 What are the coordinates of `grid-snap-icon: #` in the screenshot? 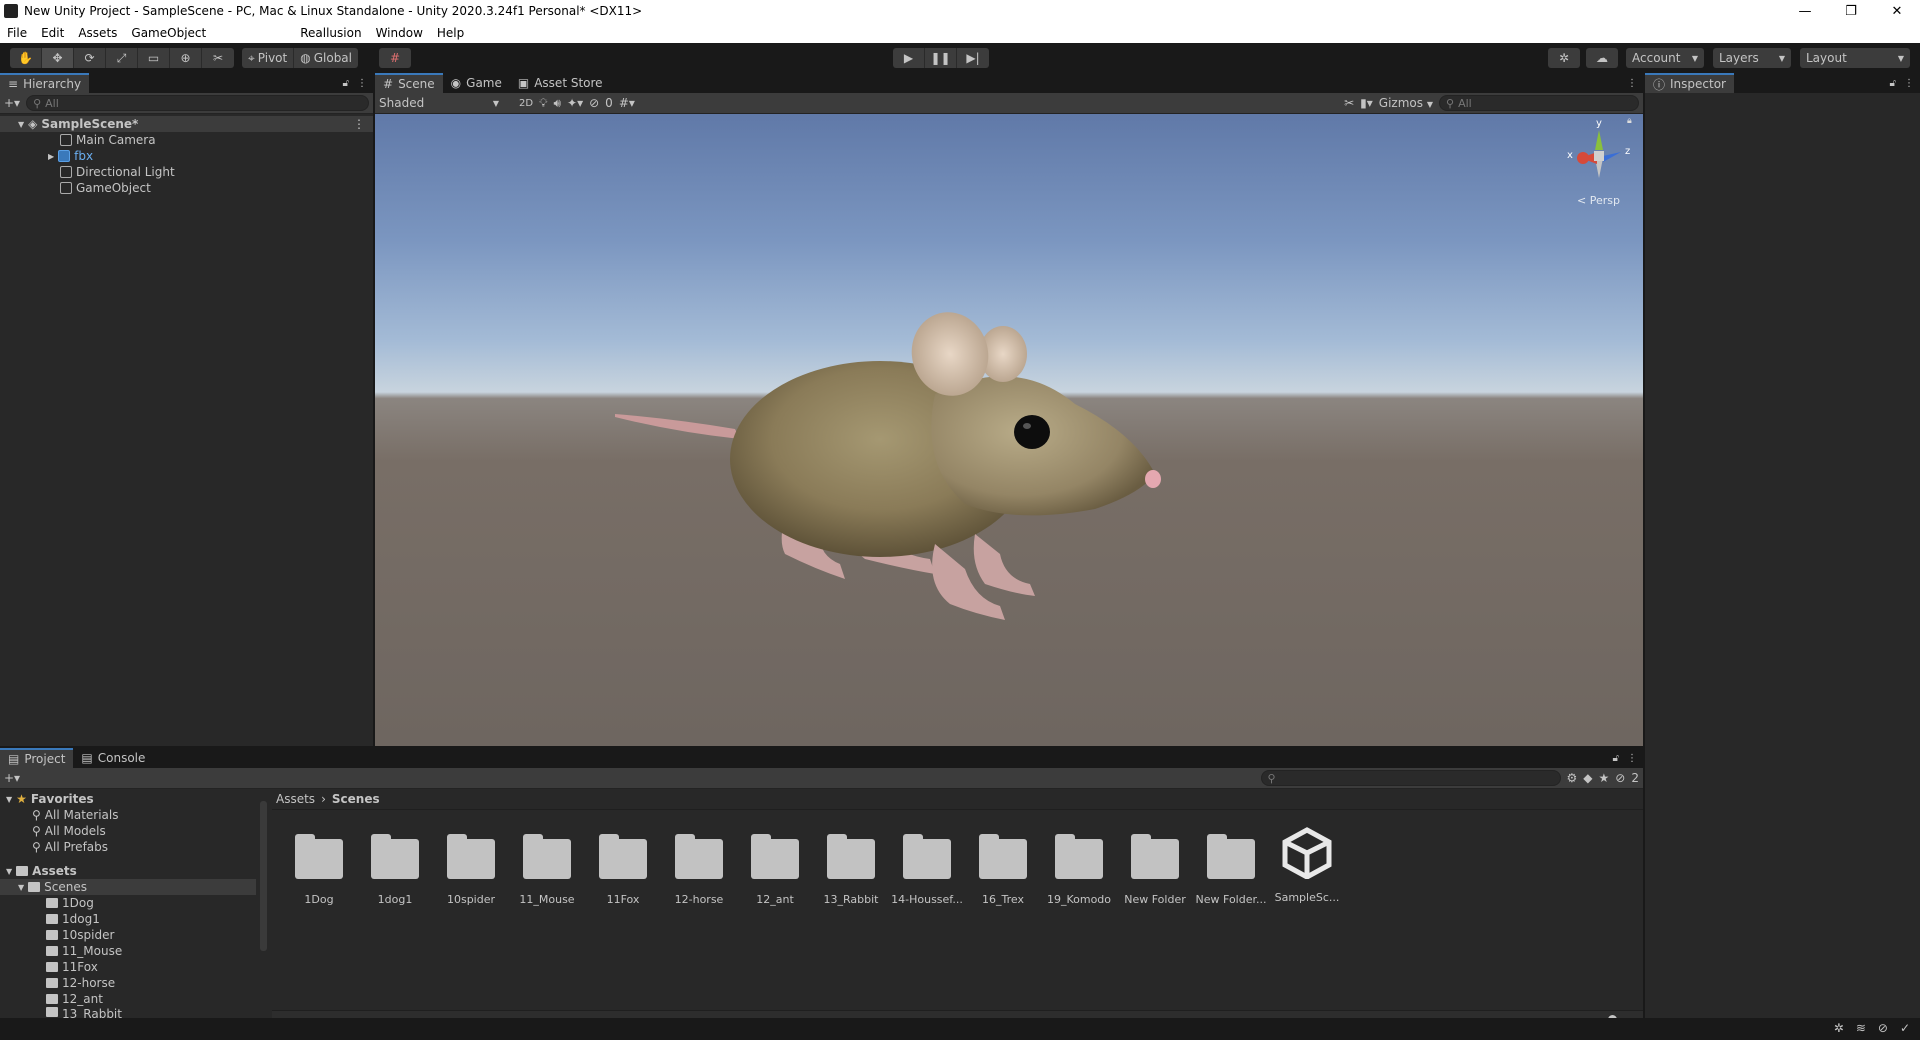 It's located at (395, 58).